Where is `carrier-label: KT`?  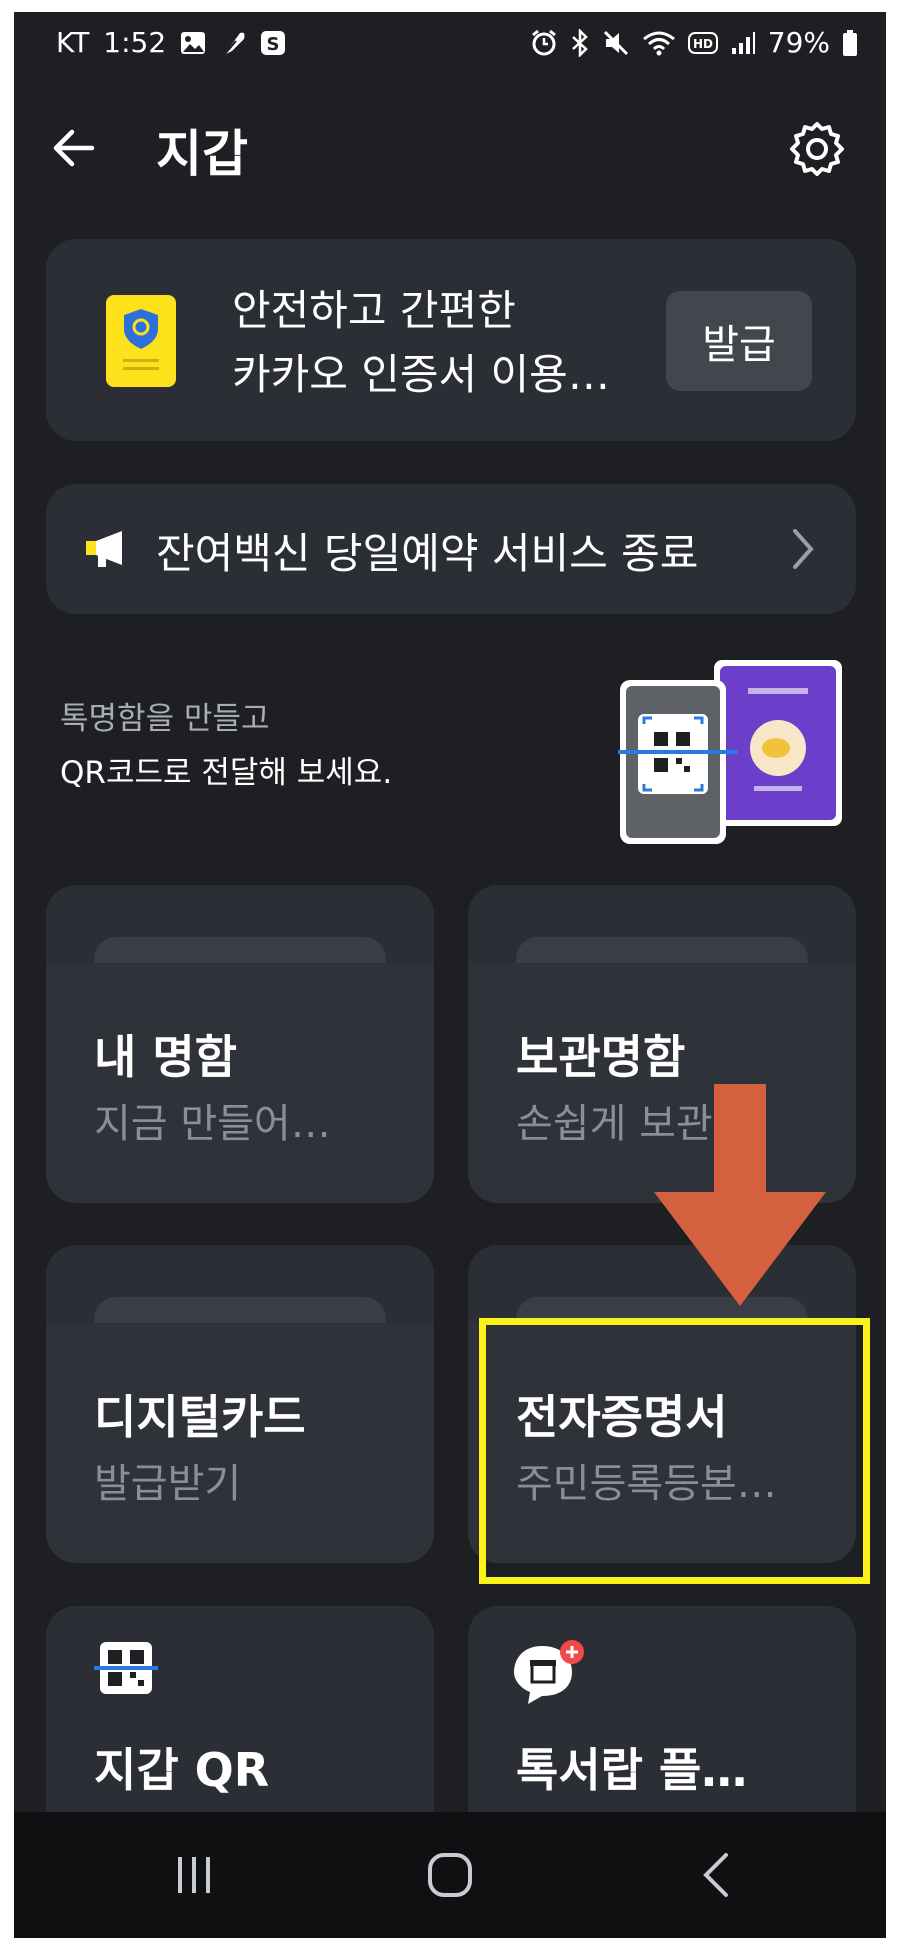 carrier-label: KT is located at coordinates (73, 42).